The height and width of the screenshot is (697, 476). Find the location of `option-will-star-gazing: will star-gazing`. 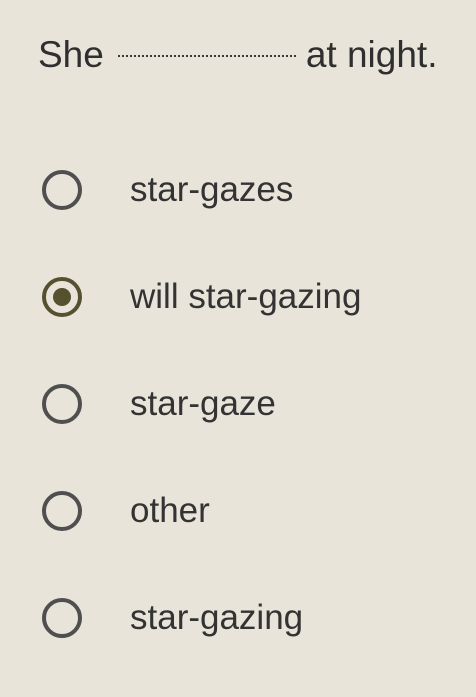

option-will-star-gazing: will star-gazing is located at coordinates (252, 322).